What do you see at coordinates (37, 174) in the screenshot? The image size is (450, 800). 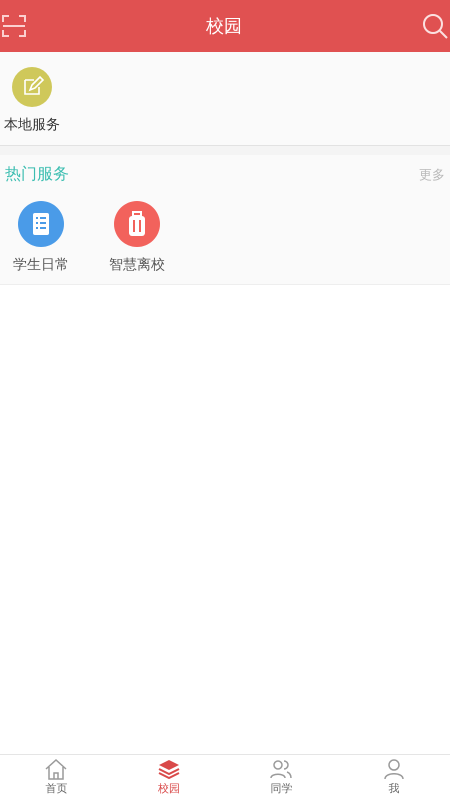 I see `section-title: 热门服务` at bounding box center [37, 174].